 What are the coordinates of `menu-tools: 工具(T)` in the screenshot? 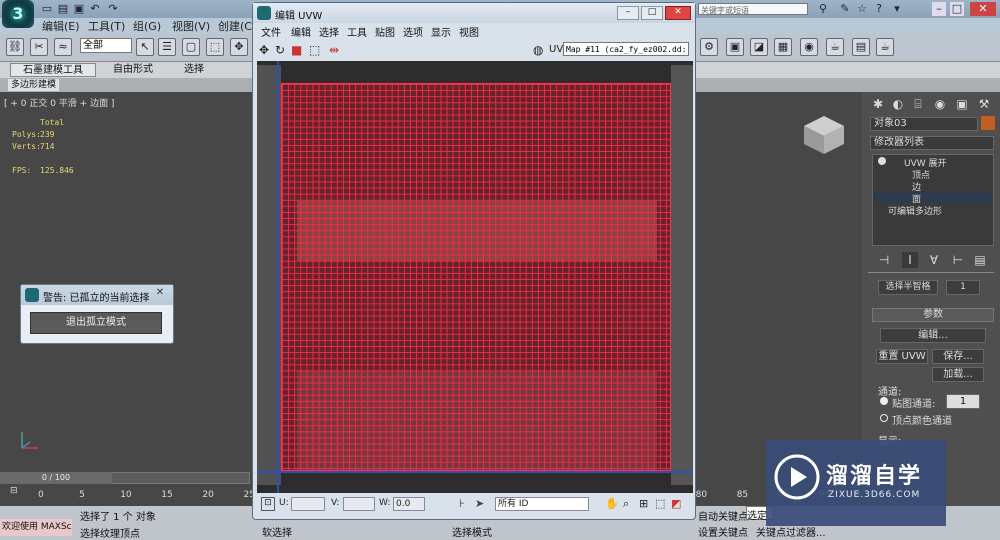 It's located at (106, 26).